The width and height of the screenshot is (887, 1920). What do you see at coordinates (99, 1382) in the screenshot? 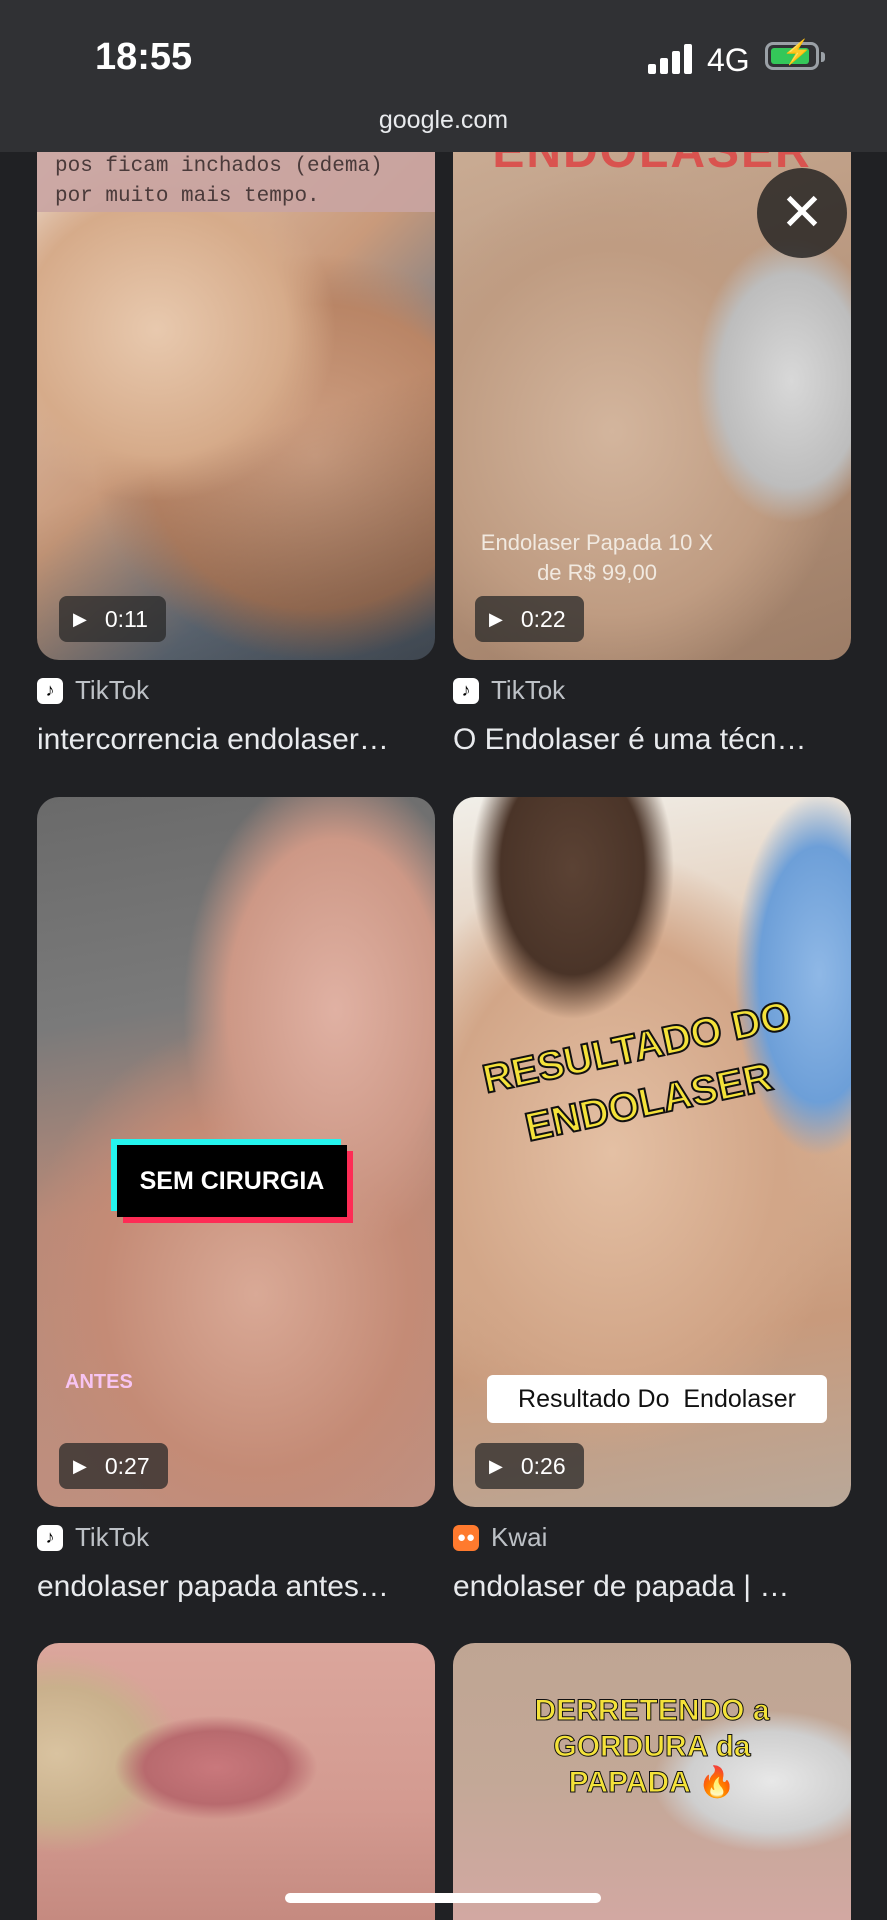
I see `thumbnail-caption: ANTES` at bounding box center [99, 1382].